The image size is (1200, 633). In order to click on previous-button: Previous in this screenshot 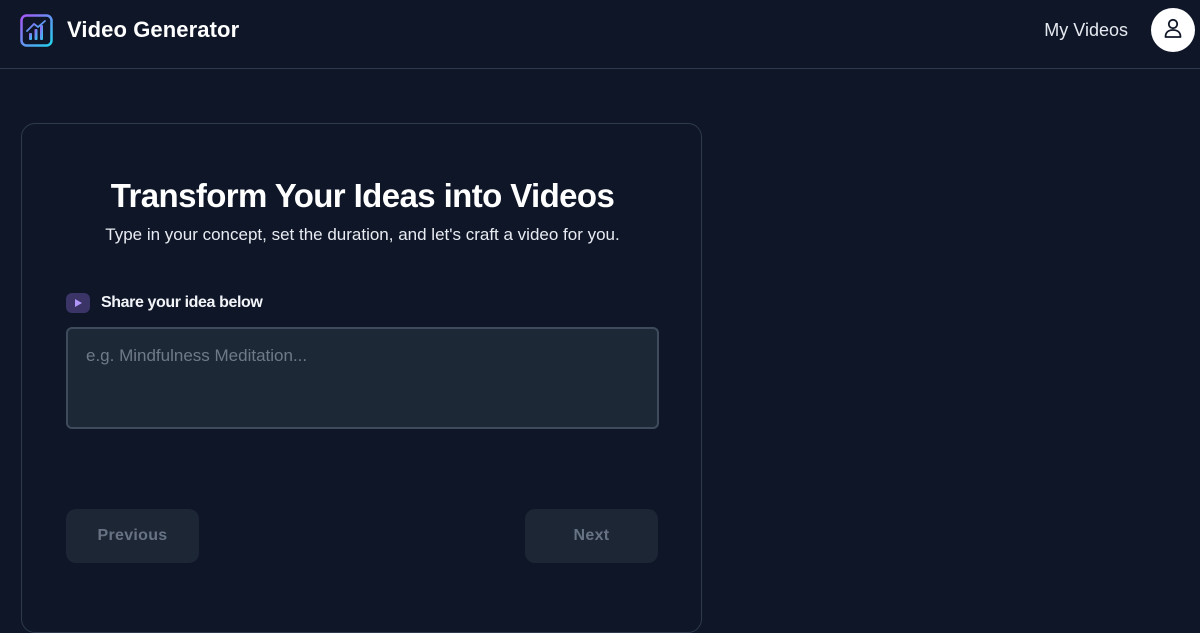, I will do `click(132, 536)`.